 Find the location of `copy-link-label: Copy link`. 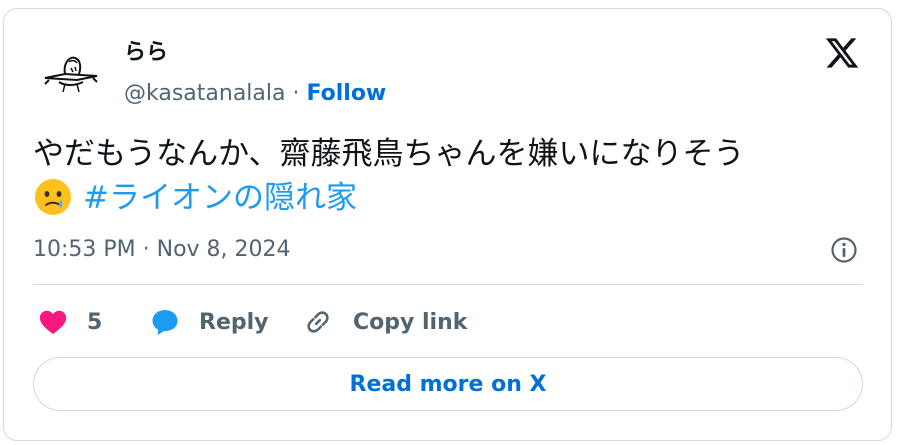

copy-link-label: Copy link is located at coordinates (410, 322).